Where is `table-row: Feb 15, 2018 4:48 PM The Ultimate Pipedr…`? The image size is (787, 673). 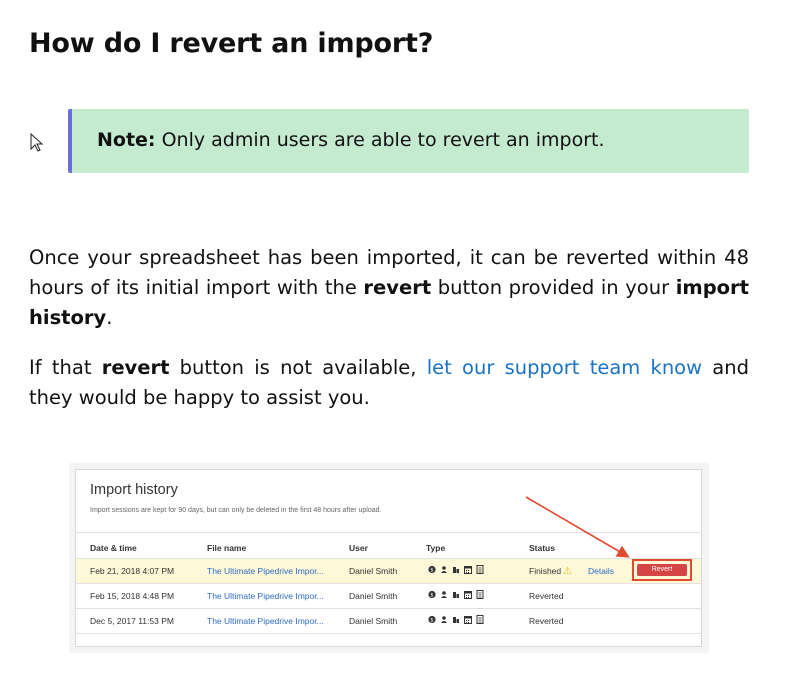 table-row: Feb 15, 2018 4:48 PM The Ultimate Pipedr… is located at coordinates (388, 595).